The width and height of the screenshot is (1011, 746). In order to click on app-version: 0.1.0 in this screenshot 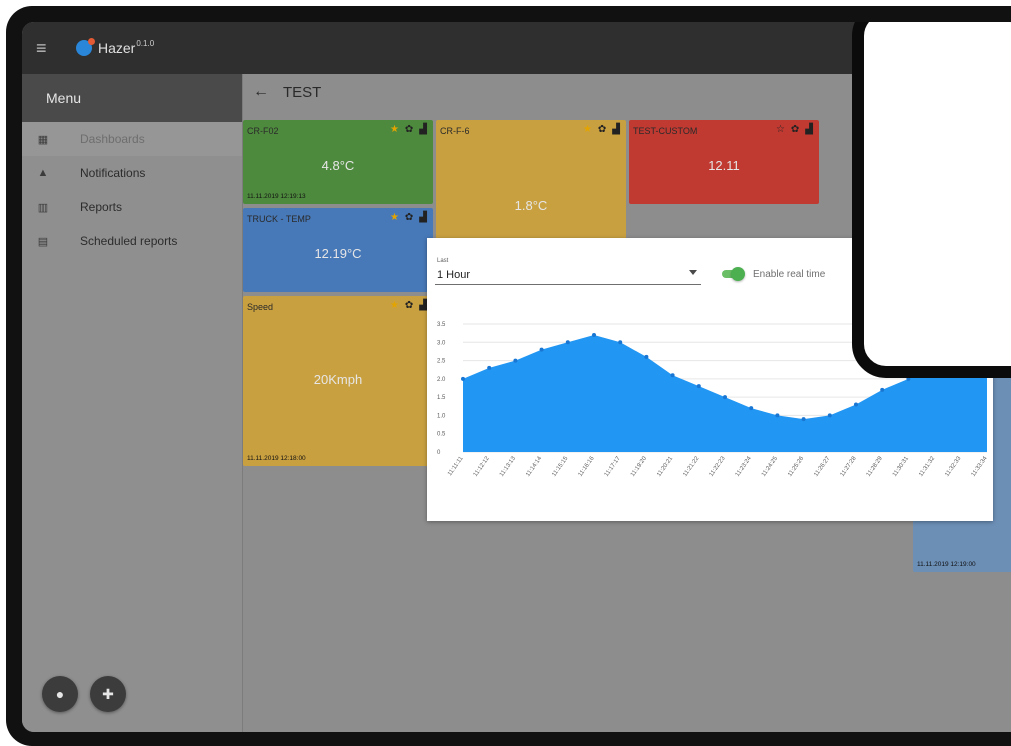, I will do `click(145, 43)`.